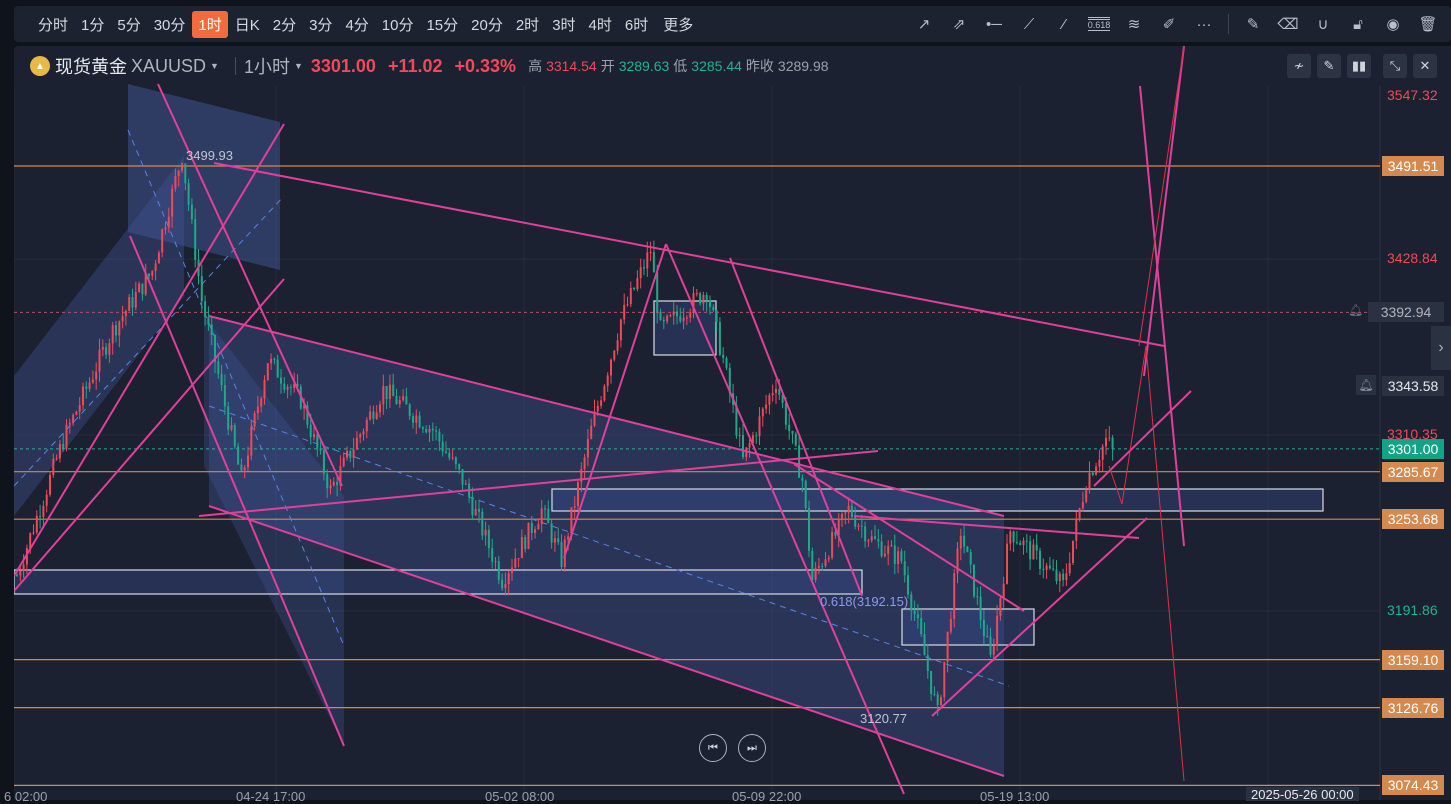  I want to click on timeframe-13: 3时, so click(563, 24).